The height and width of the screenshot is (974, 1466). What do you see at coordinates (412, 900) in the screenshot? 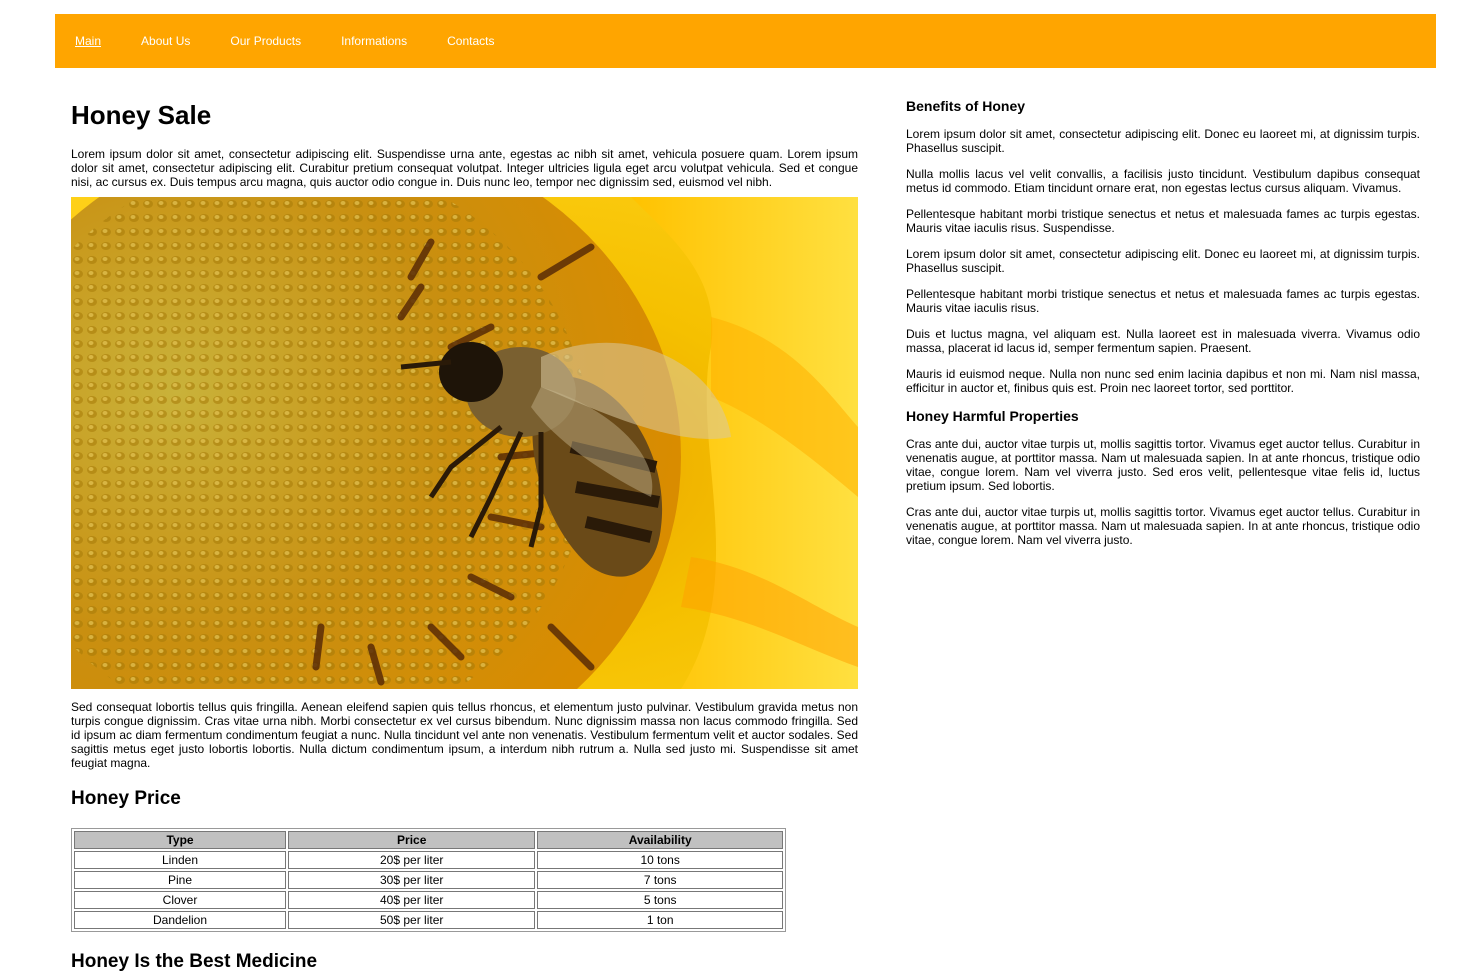
I see `table-cell: 40$ per liter` at bounding box center [412, 900].